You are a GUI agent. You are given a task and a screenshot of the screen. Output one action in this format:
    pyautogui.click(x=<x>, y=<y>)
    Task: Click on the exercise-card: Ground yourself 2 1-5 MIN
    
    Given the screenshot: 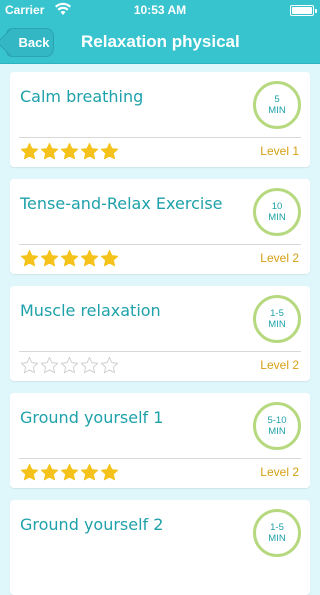 What is the action you would take?
    pyautogui.click(x=160, y=547)
    